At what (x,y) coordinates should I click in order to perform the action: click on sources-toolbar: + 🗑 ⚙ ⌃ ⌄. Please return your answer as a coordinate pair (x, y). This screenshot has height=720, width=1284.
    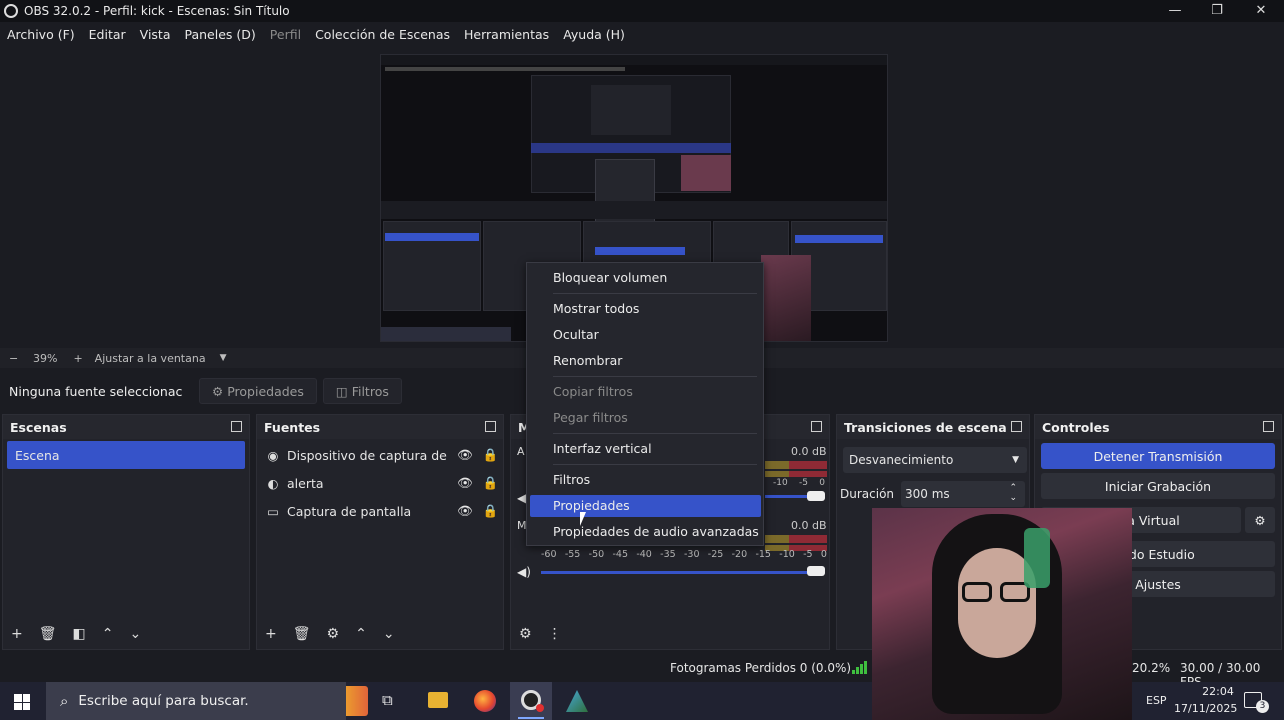
    Looking at the image, I should click on (380, 634).